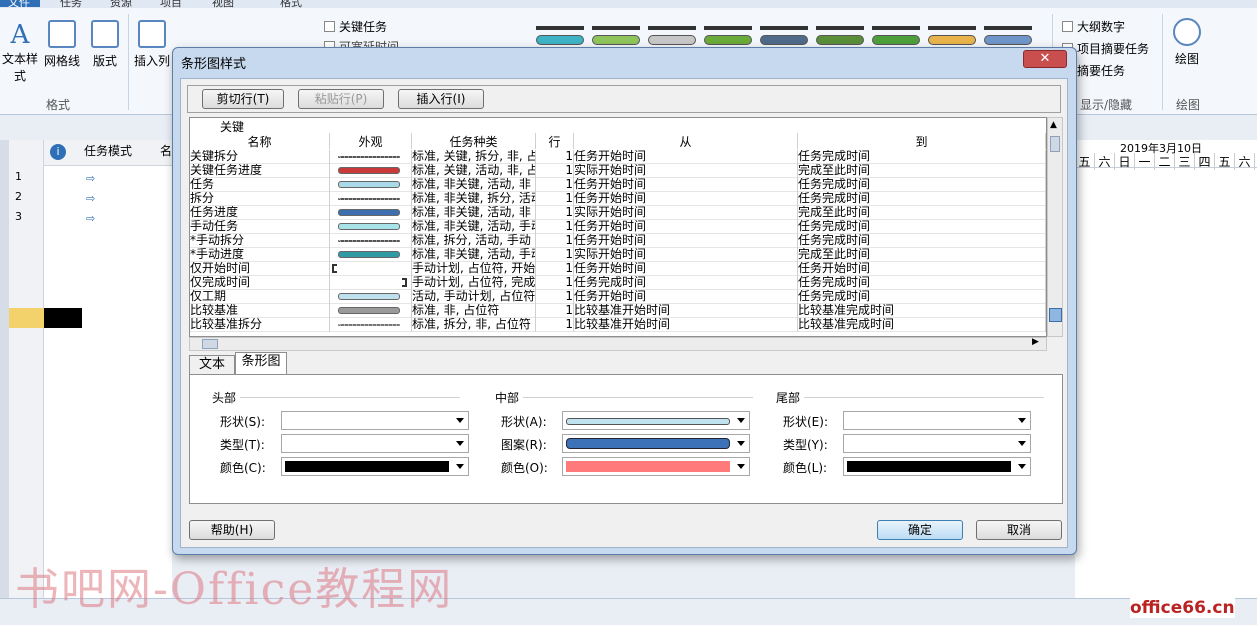 This screenshot has height=625, width=1257. I want to click on table-horizontal-scrollbar: ▶, so click(618, 344).